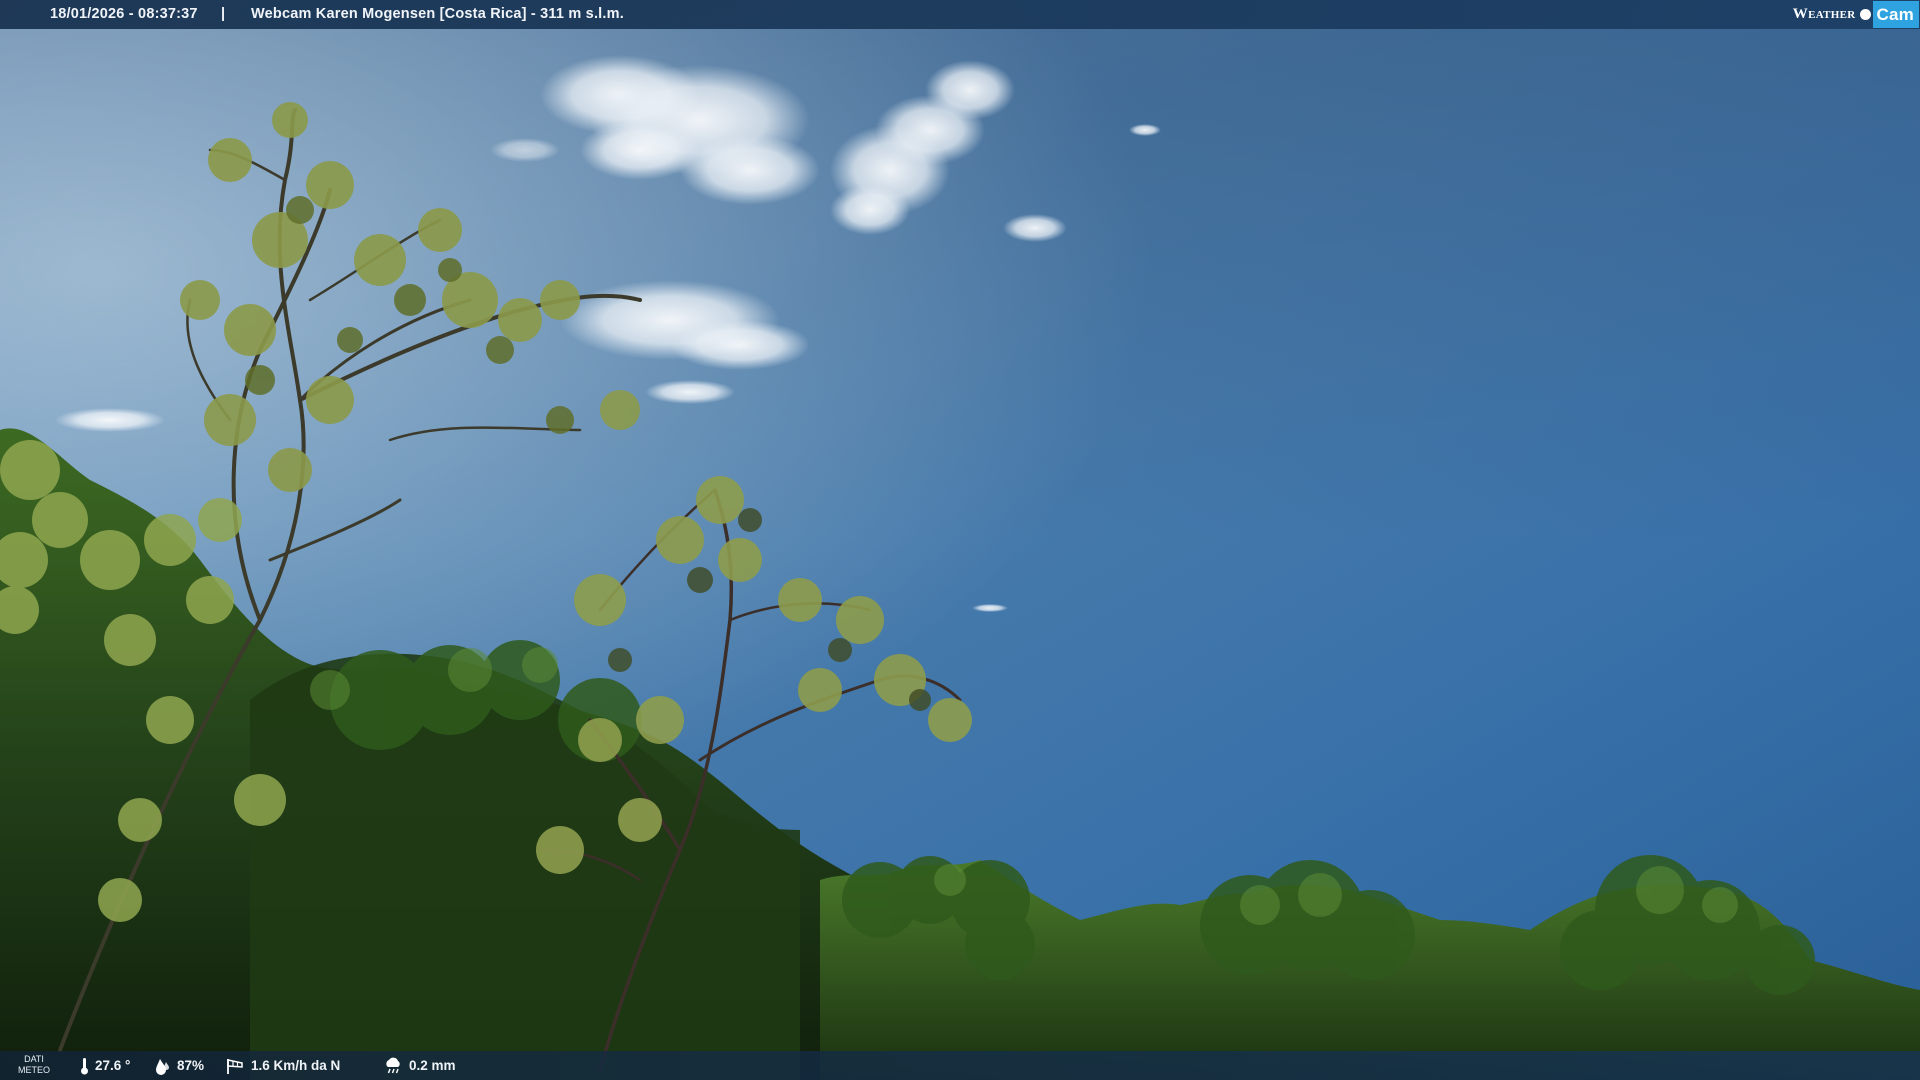  I want to click on windsock-icon, so click(235, 1066).